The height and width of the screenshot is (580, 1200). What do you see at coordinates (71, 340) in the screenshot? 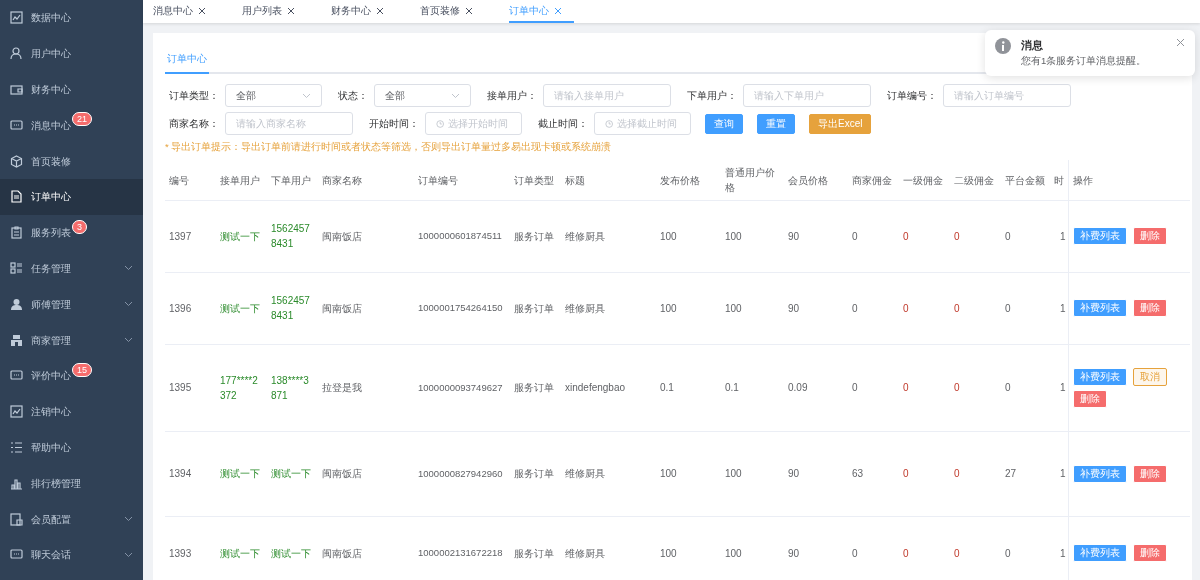
I see `sidebar-item: 商家管理` at bounding box center [71, 340].